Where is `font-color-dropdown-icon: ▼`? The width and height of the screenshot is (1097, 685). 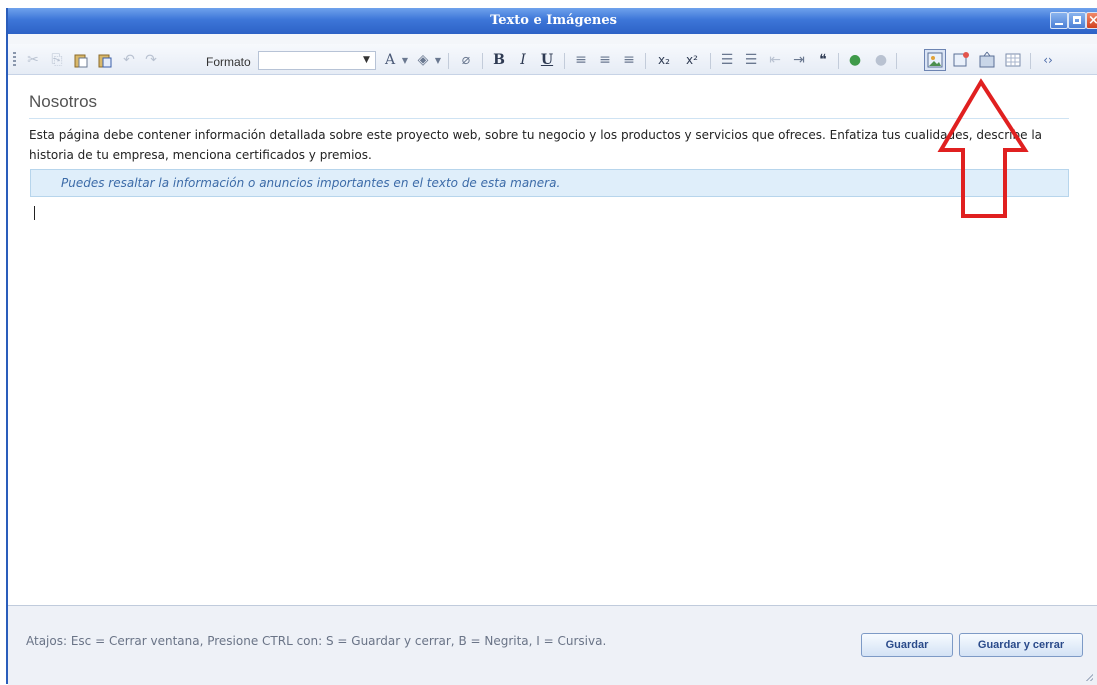
font-color-dropdown-icon: ▼ is located at coordinates (405, 60).